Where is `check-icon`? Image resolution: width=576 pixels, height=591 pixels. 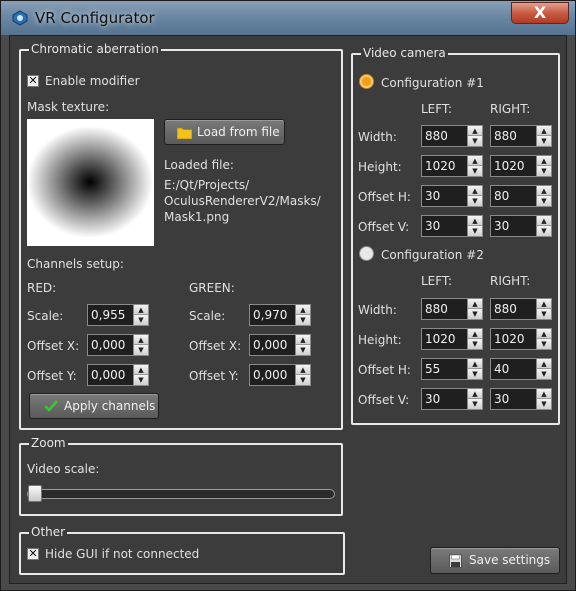
check-icon is located at coordinates (51, 406).